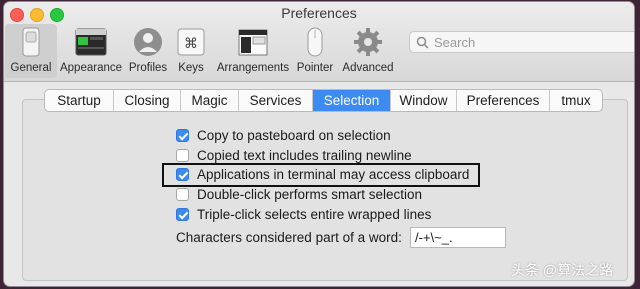 The image size is (640, 289). Describe the element at coordinates (321, 175) in the screenshot. I see `highlight-annotation-box` at that location.